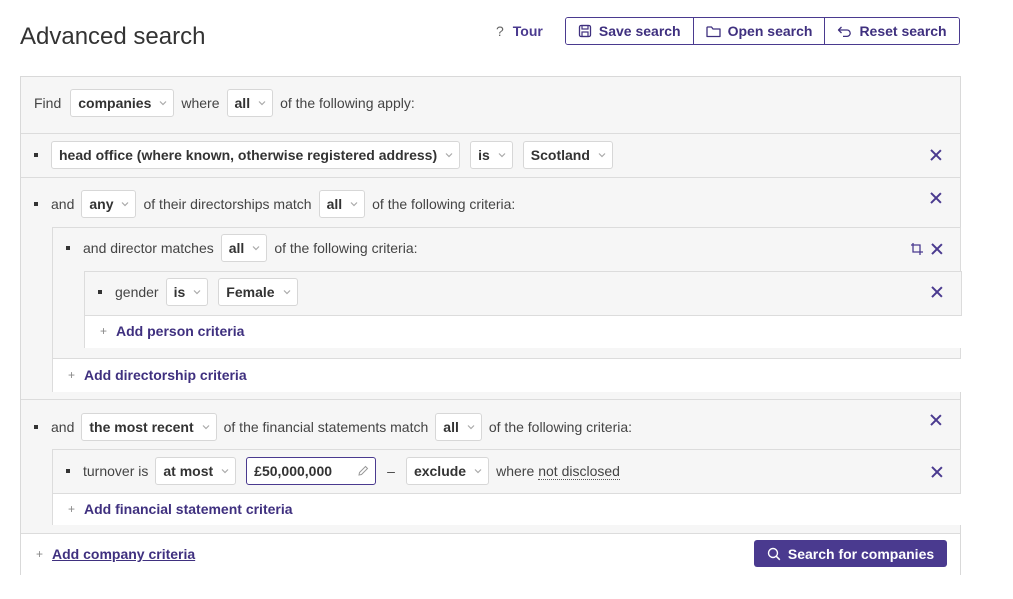 The image size is (1013, 599). Describe the element at coordinates (447, 471) in the screenshot. I see `disclosure-select: exclude` at that location.